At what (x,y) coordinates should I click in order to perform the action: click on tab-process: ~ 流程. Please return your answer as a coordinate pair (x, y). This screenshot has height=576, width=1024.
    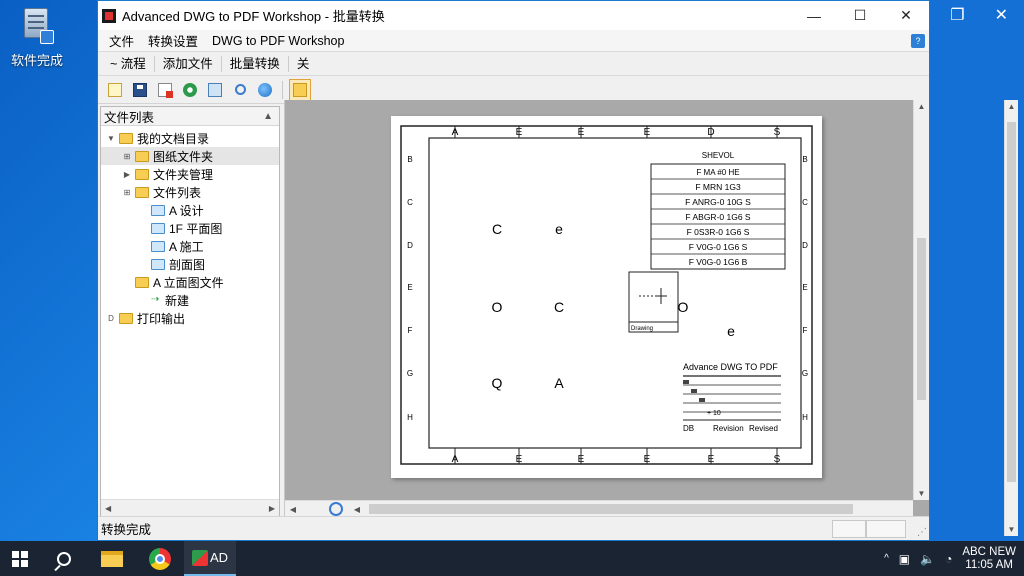
    Looking at the image, I should click on (128, 63).